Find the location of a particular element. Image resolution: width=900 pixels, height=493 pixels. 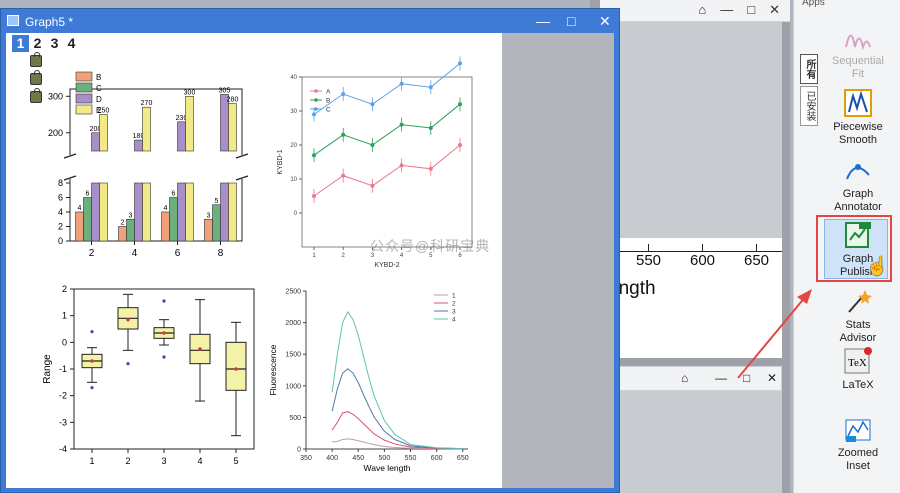

x-tick-label: 450 is located at coordinates (358, 458).